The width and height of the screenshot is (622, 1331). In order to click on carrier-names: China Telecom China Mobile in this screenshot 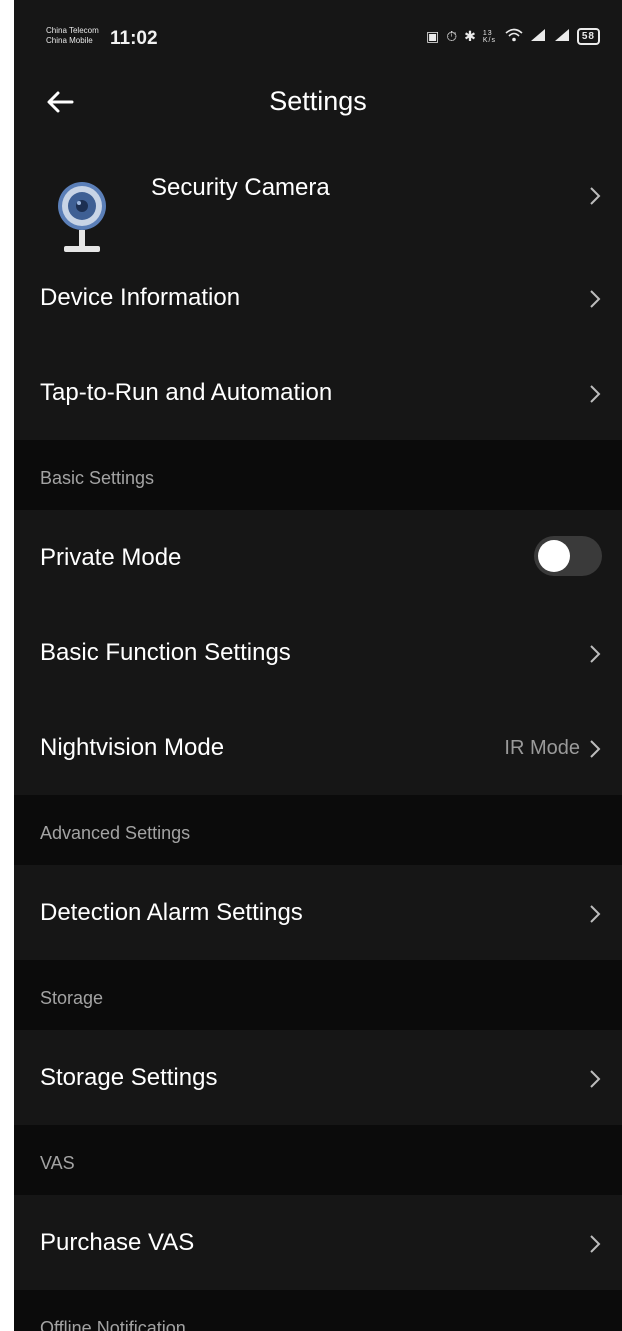, I will do `click(72, 36)`.